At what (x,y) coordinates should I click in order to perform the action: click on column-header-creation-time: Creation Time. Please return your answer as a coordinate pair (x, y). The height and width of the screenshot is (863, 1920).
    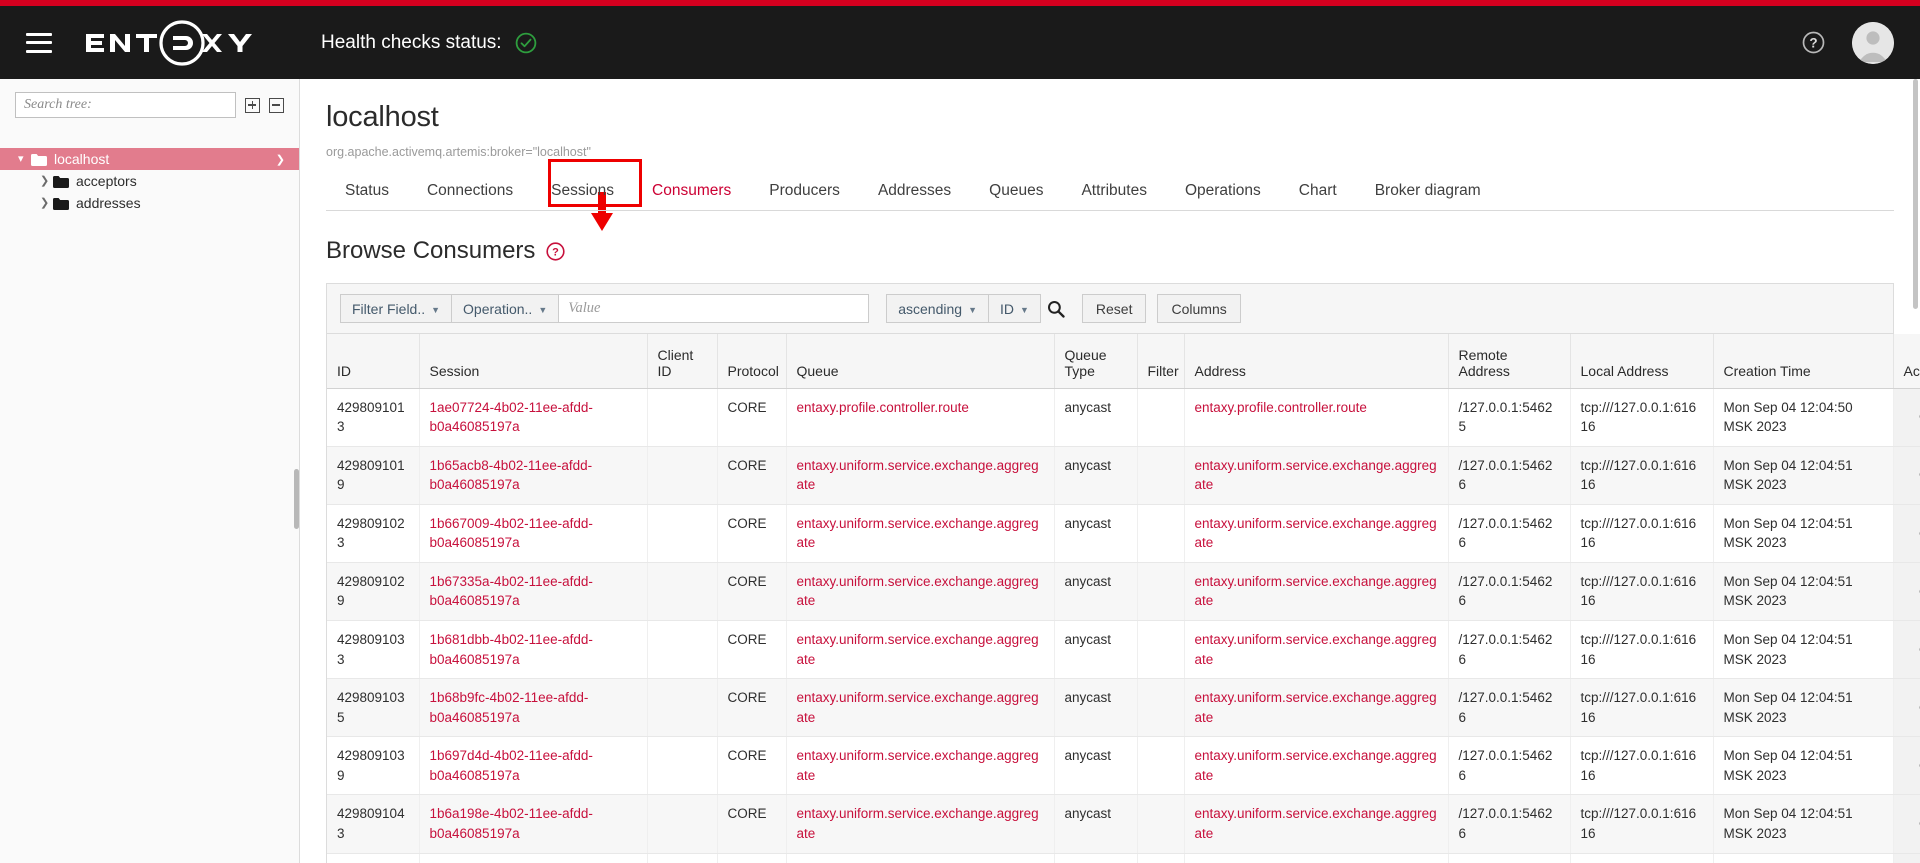
    Looking at the image, I should click on (1803, 361).